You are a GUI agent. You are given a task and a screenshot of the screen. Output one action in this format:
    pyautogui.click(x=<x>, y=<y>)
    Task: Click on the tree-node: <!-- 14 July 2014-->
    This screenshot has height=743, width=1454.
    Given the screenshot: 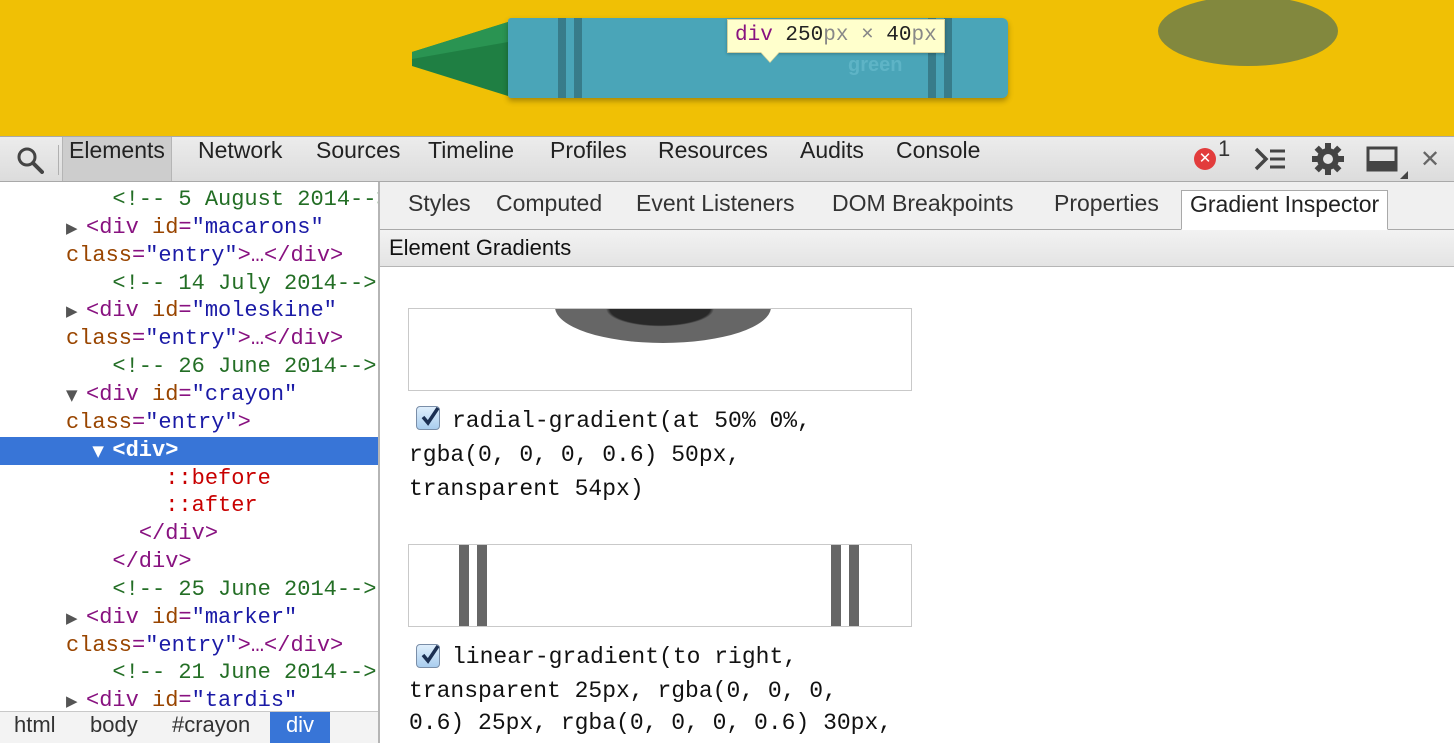 What is the action you would take?
    pyautogui.click(x=189, y=284)
    